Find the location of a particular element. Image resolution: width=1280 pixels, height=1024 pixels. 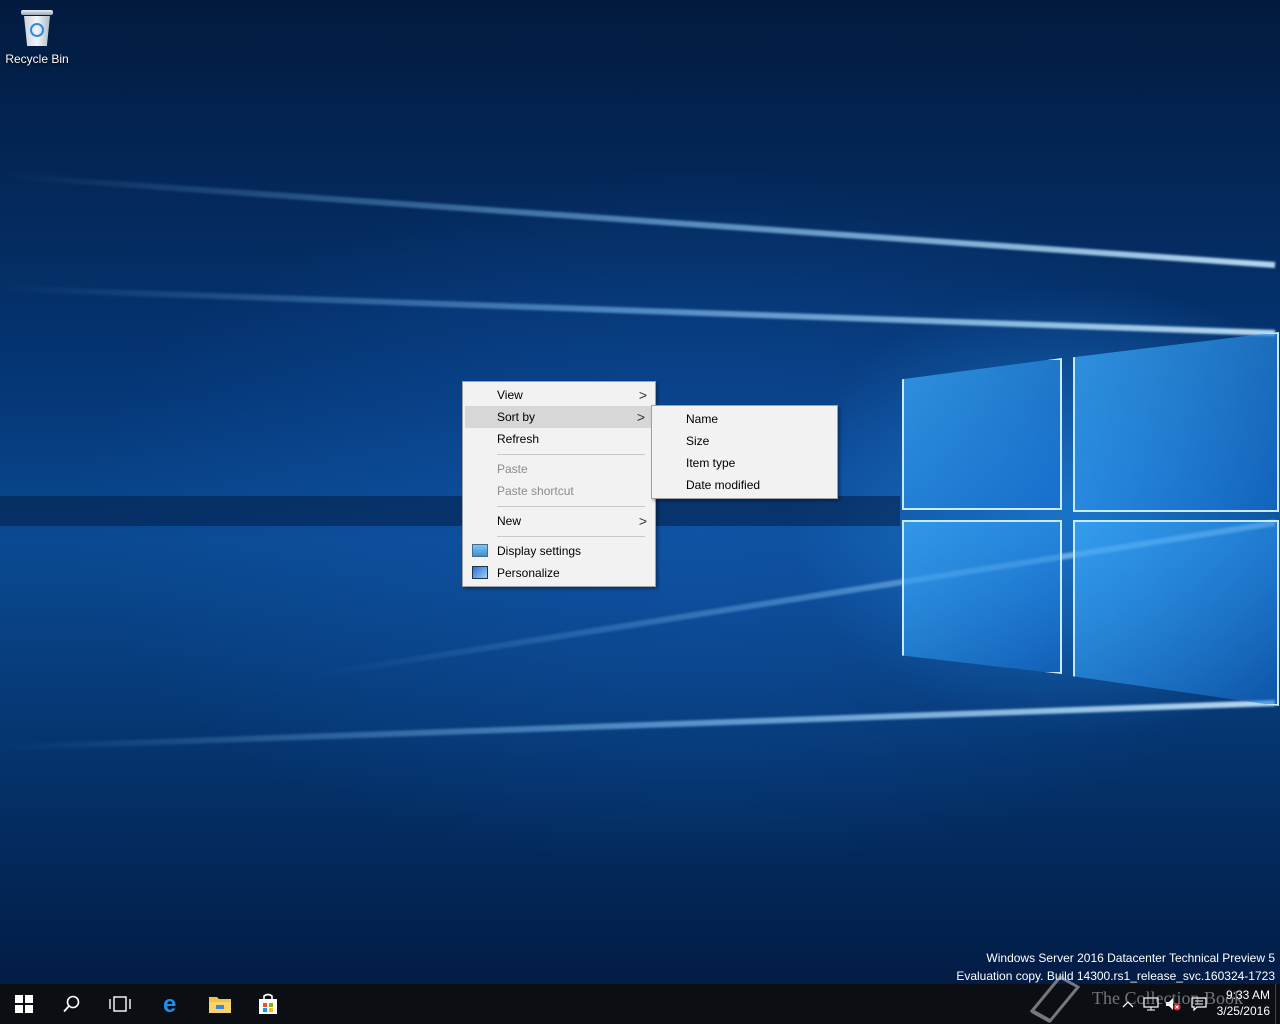

menu-item-new: New > is located at coordinates (559, 521).